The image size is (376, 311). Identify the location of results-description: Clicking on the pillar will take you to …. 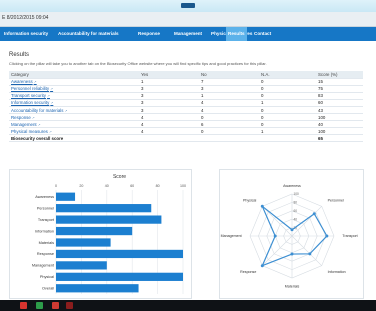
(138, 63).